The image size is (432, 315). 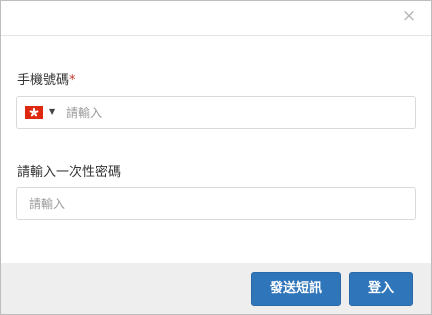 I want to click on otp-input, so click(x=219, y=203).